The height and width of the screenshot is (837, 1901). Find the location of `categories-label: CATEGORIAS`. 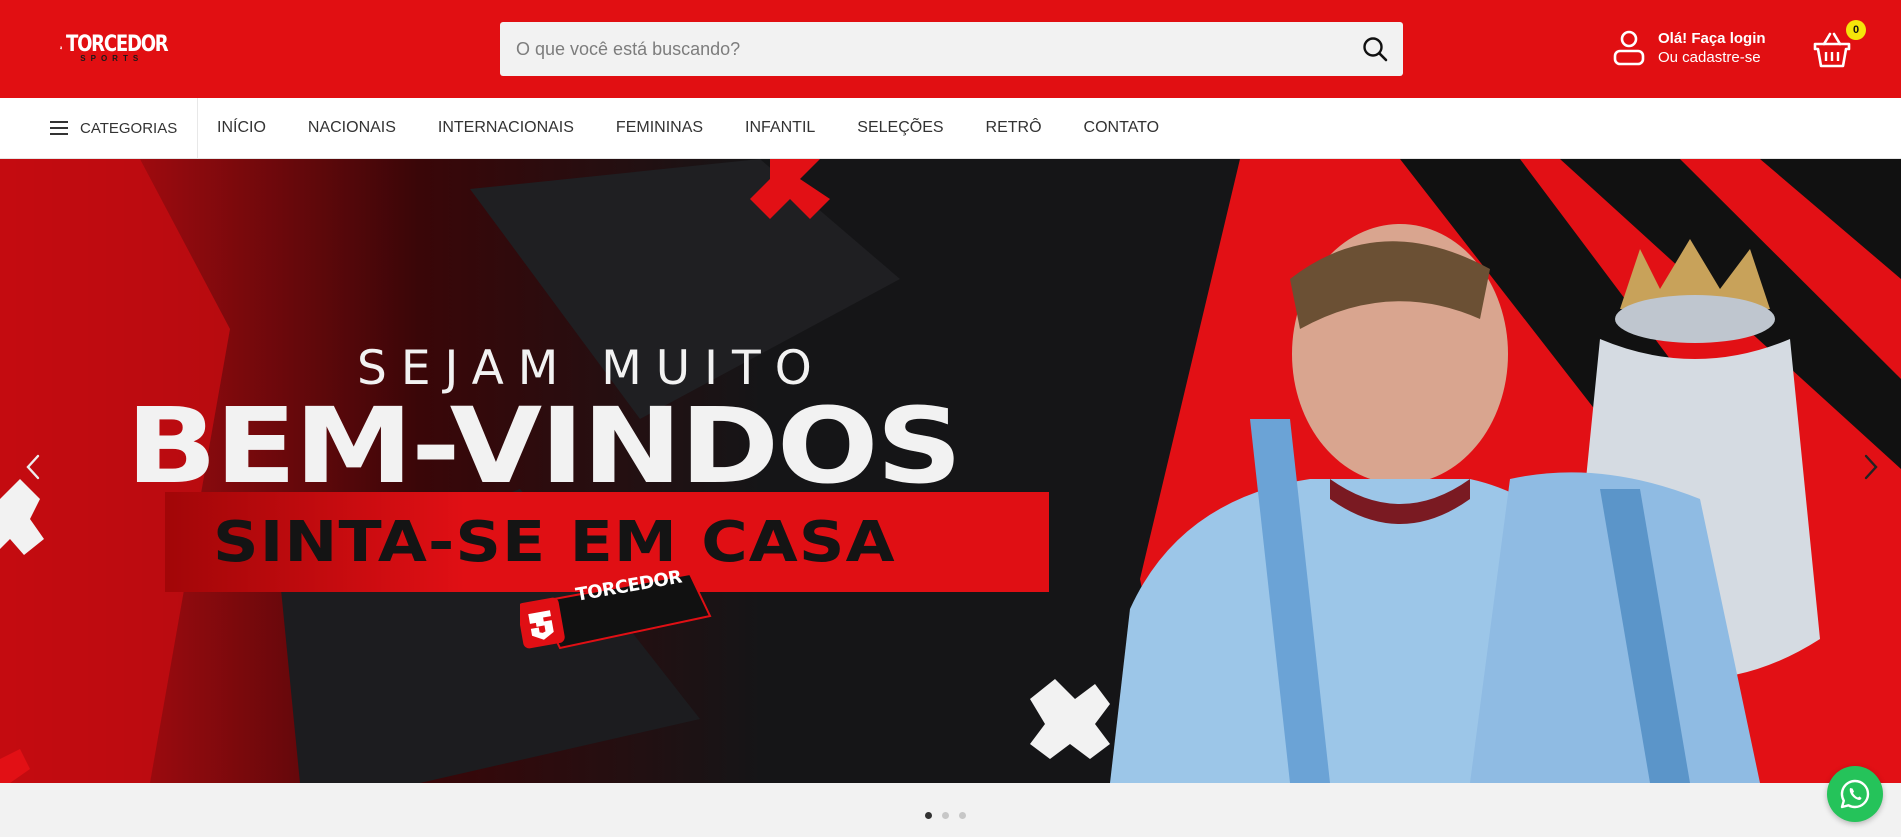

categories-label: CATEGORIAS is located at coordinates (129, 128).